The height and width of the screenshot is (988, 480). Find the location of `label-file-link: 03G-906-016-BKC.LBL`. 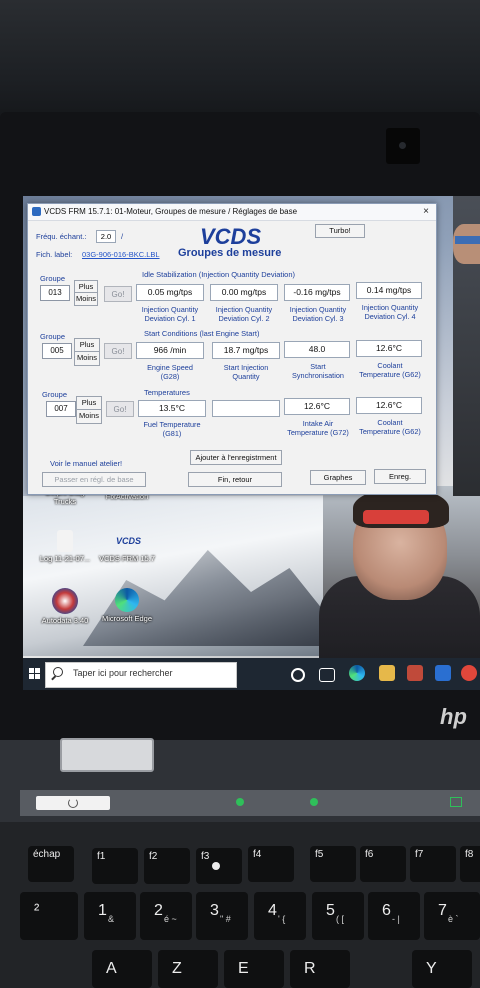

label-file-link: 03G-906-016-BKC.LBL is located at coordinates (121, 254).